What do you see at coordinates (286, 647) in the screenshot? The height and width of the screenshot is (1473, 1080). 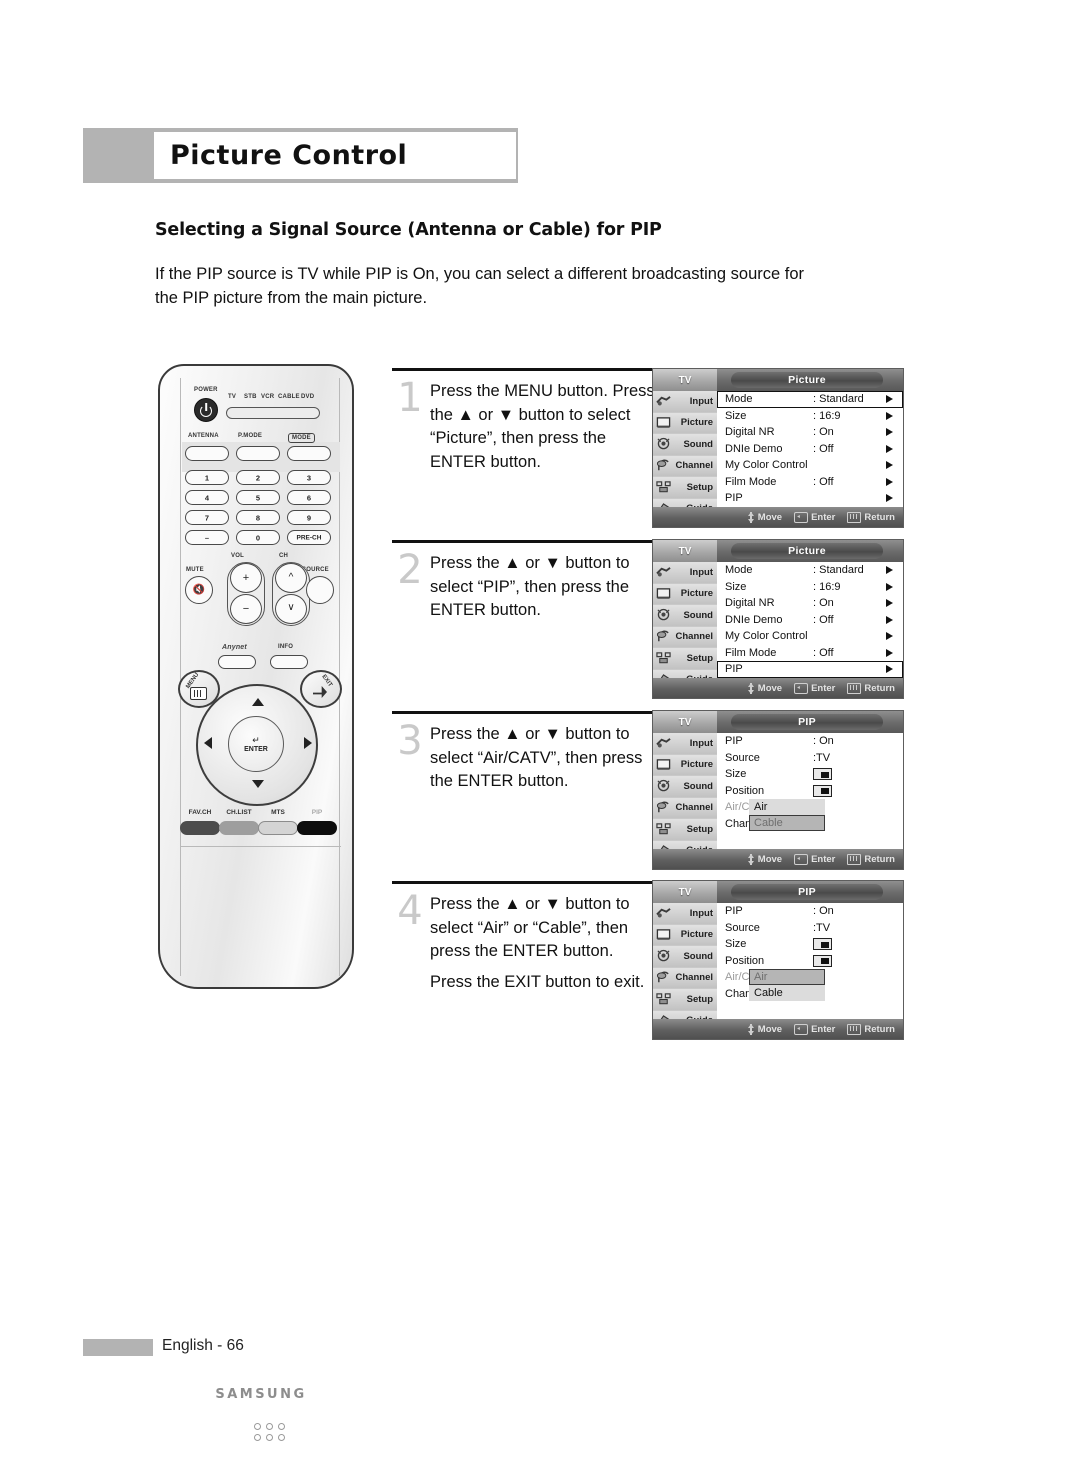 I see `info-label: INFO` at bounding box center [286, 647].